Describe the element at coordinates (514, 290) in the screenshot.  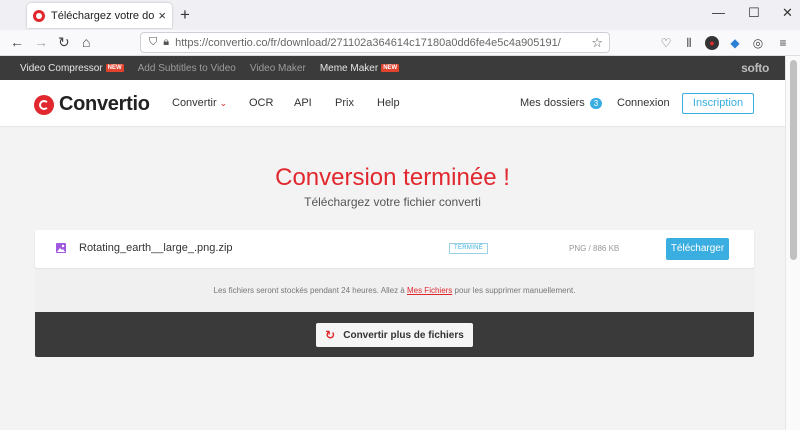
I see `storage-info-text-end: pour les supprimer manuellement.` at that location.